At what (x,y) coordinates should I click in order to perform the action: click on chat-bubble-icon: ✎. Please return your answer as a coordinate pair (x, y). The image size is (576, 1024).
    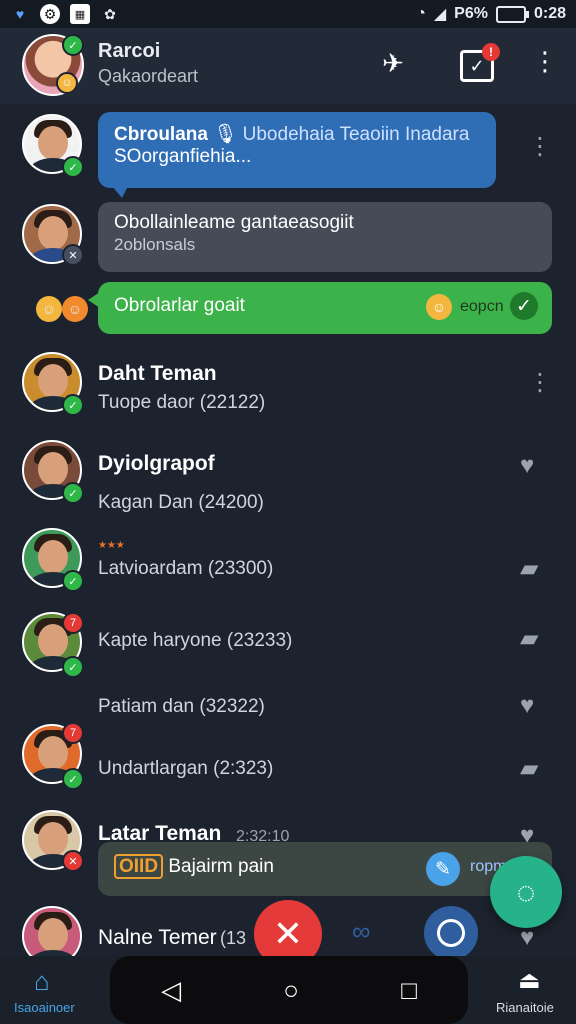
    Looking at the image, I should click on (443, 869).